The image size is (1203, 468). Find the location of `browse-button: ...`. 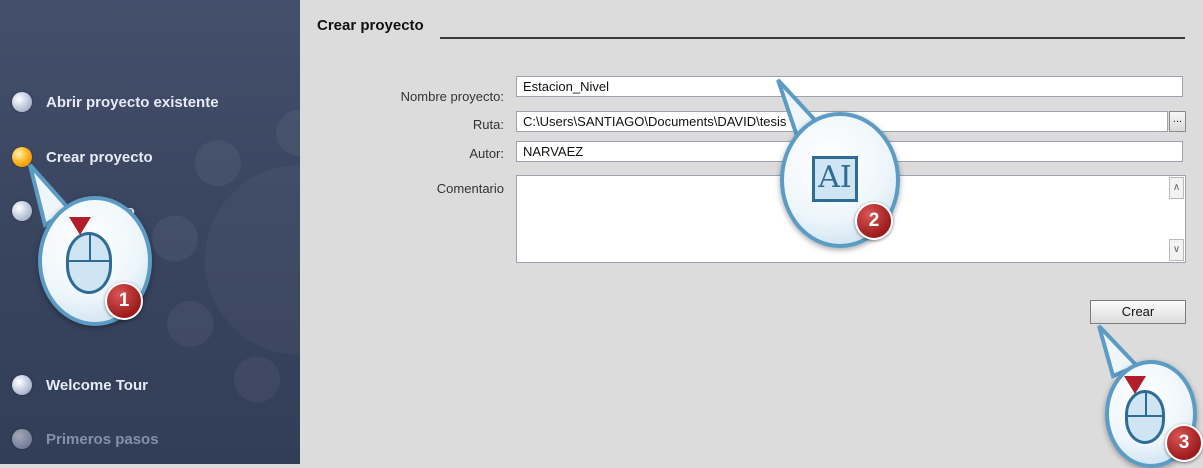

browse-button: ... is located at coordinates (1177, 121).